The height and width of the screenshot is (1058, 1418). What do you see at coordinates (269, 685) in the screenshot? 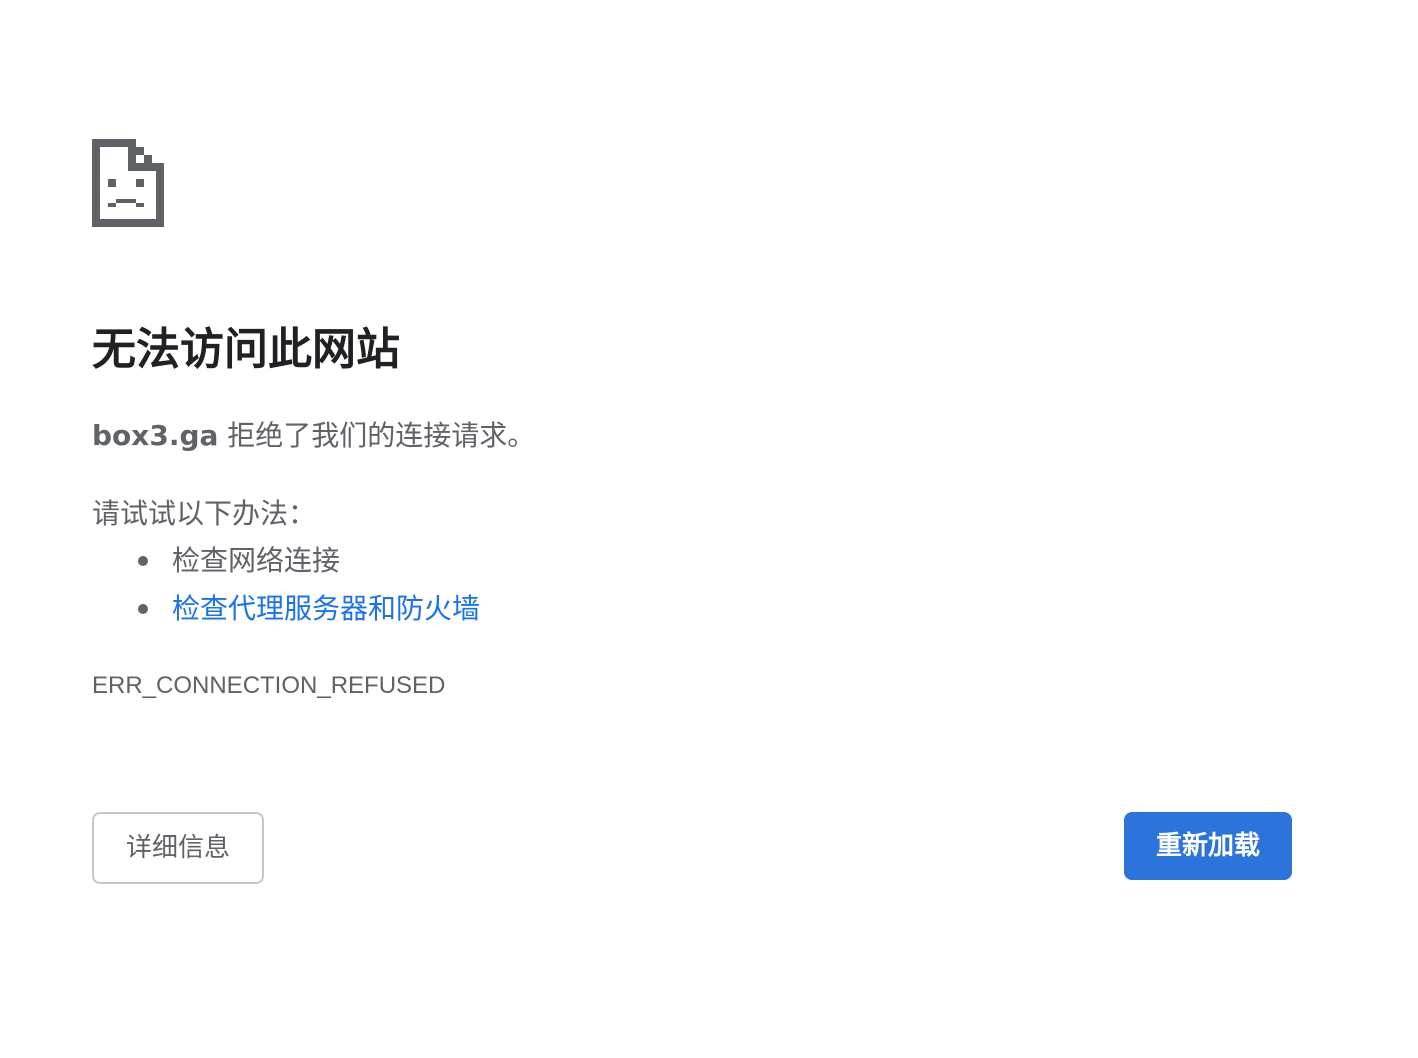
I see `error-code: ERR_CONNECTION_REFUSED` at bounding box center [269, 685].